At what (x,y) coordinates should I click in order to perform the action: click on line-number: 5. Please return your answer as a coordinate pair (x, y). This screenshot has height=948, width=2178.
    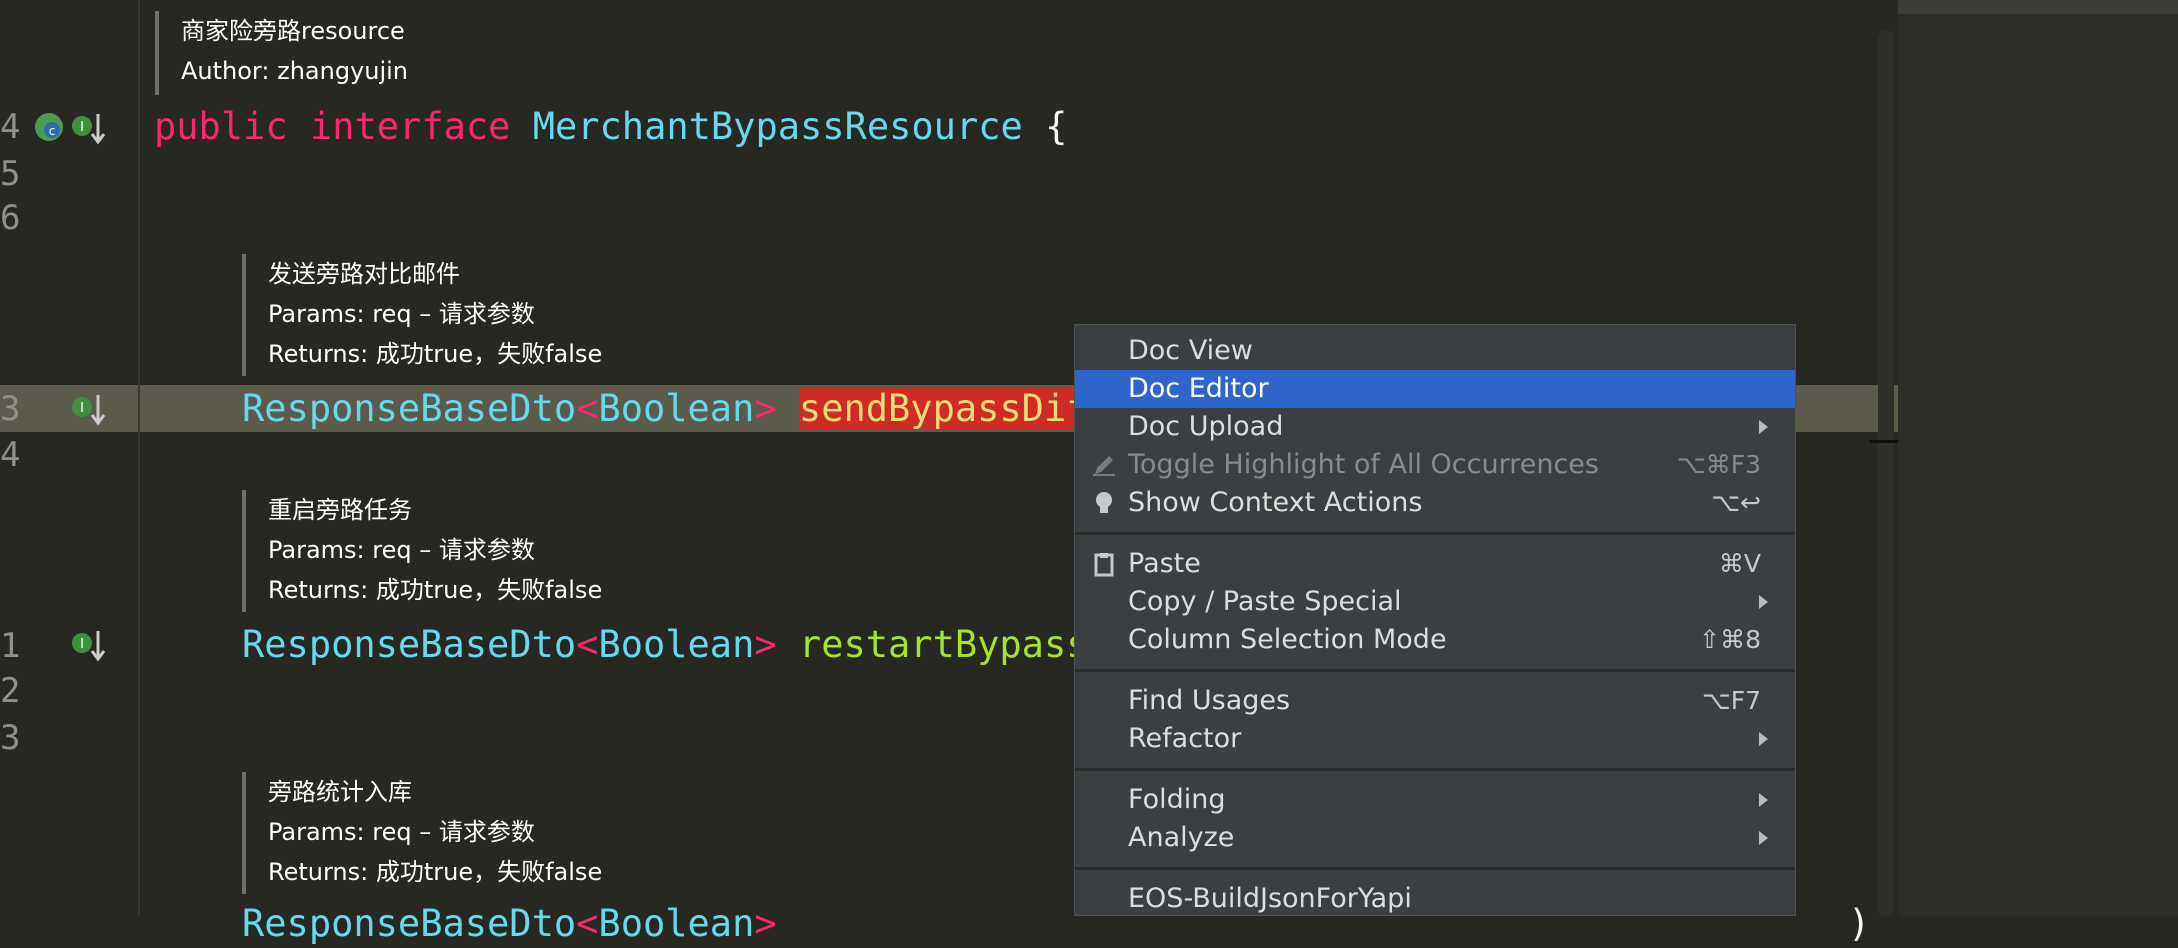
    Looking at the image, I should click on (10, 174).